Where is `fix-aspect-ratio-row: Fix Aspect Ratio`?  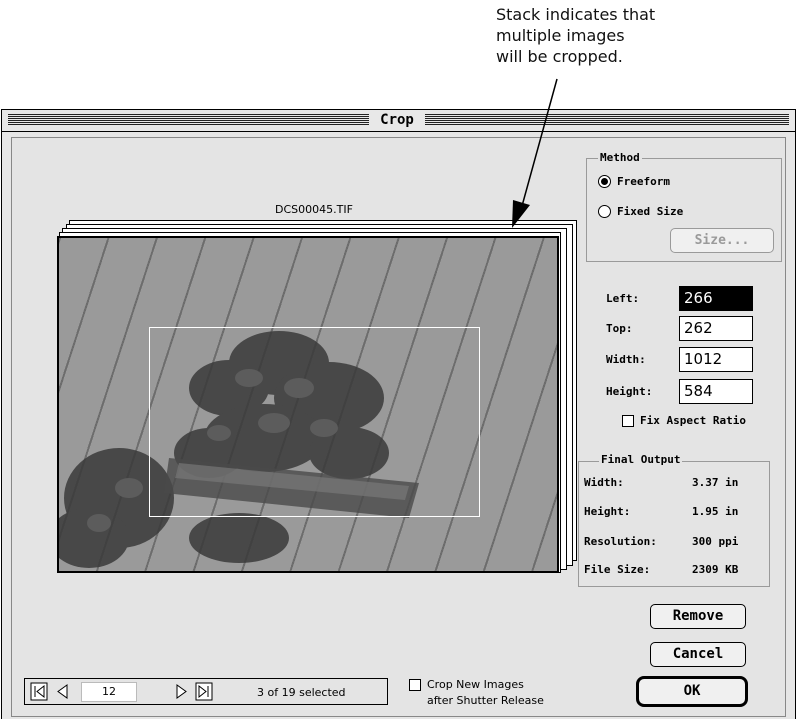
fix-aspect-ratio-row: Fix Aspect Ratio is located at coordinates (684, 420).